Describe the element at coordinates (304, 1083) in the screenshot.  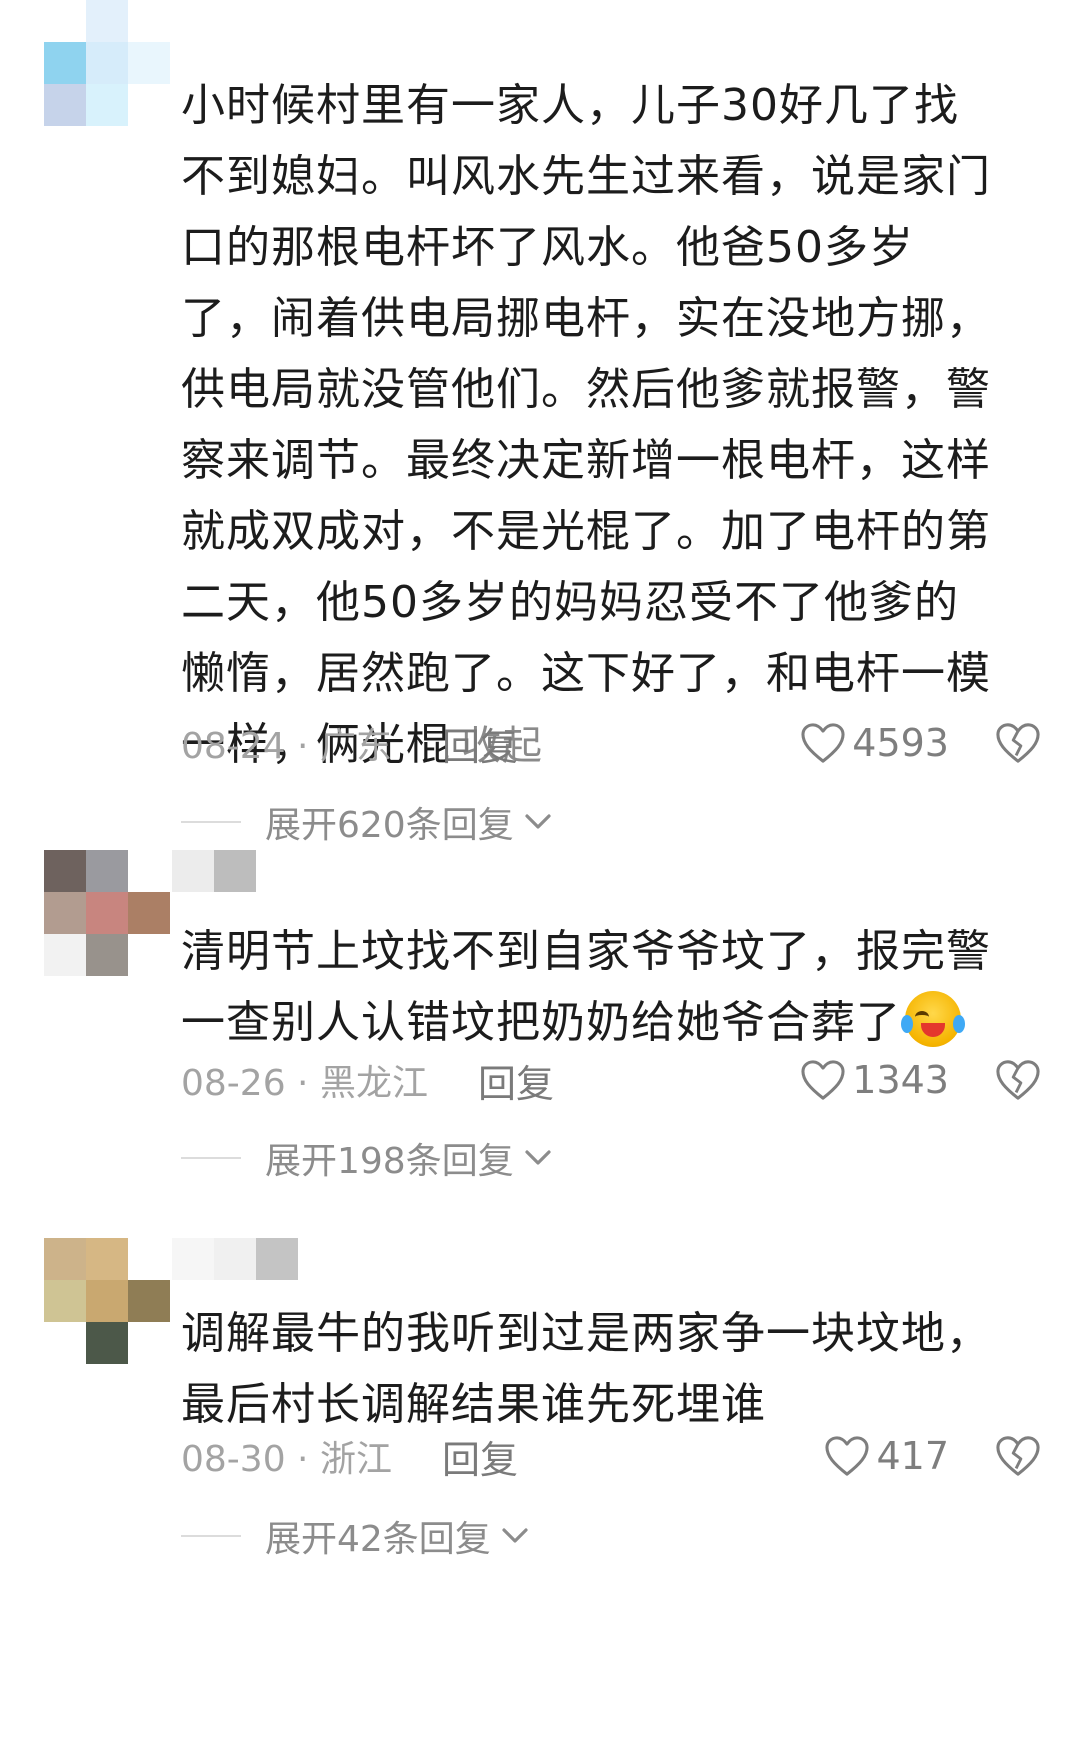
I see `date-location: 08-26 · 黑龙江` at that location.